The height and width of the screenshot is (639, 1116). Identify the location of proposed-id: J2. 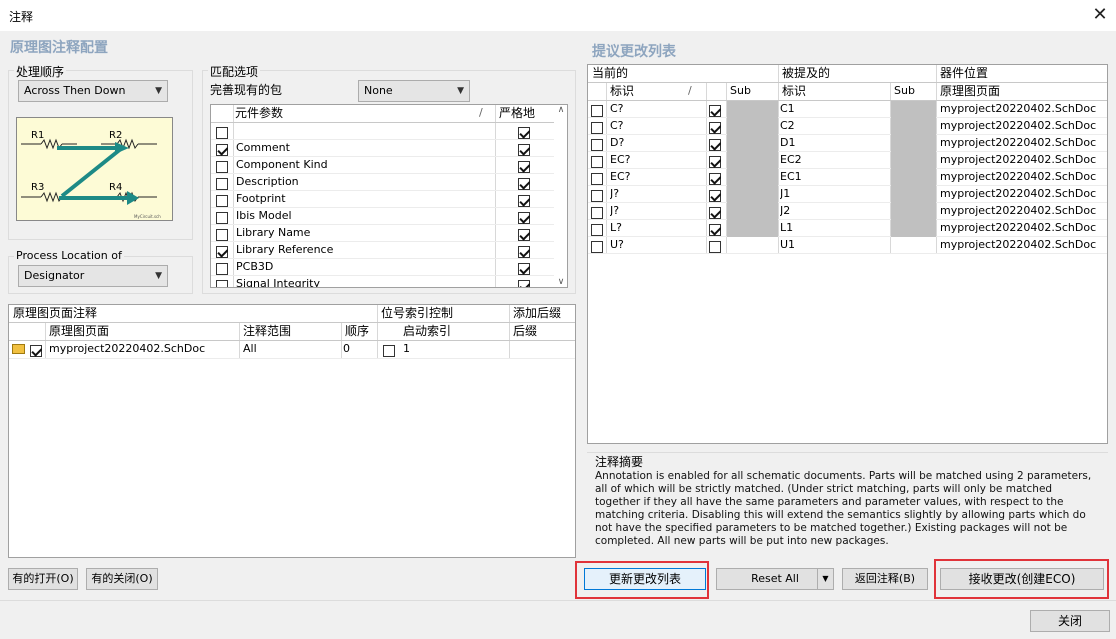
(785, 210).